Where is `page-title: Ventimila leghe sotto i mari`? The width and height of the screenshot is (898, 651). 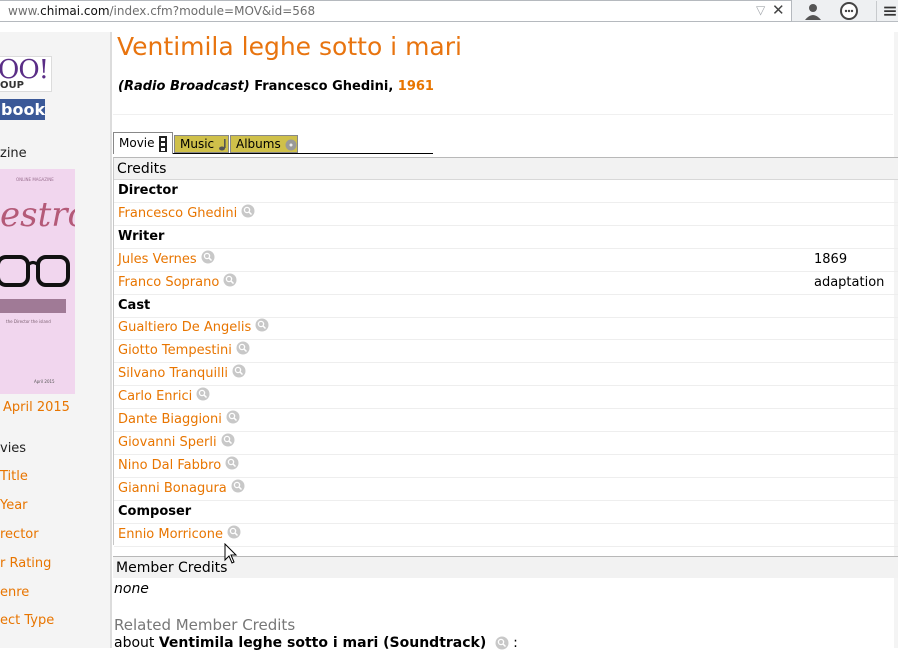 page-title: Ventimila leghe sotto i mari is located at coordinates (289, 46).